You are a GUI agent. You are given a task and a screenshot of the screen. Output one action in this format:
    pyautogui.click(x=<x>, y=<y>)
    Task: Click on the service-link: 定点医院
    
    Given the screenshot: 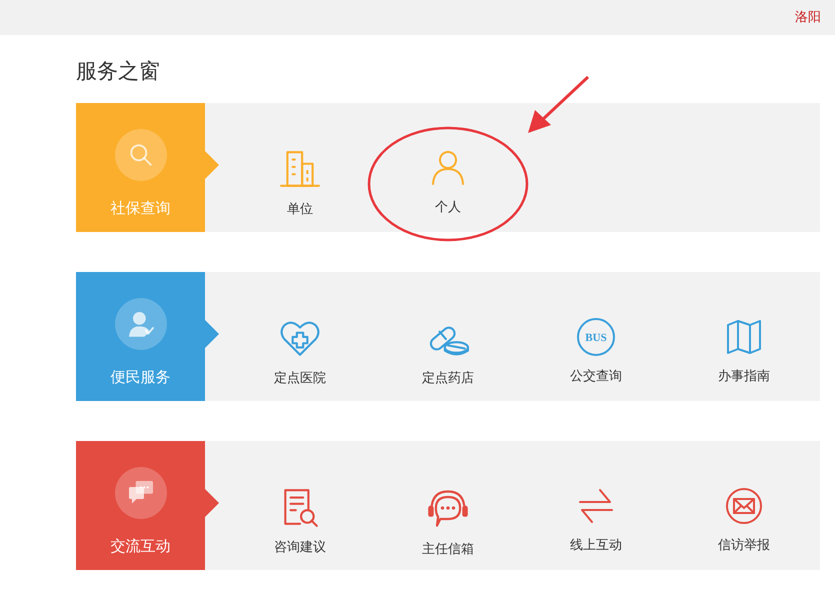 What is the action you would take?
    pyautogui.click(x=300, y=352)
    